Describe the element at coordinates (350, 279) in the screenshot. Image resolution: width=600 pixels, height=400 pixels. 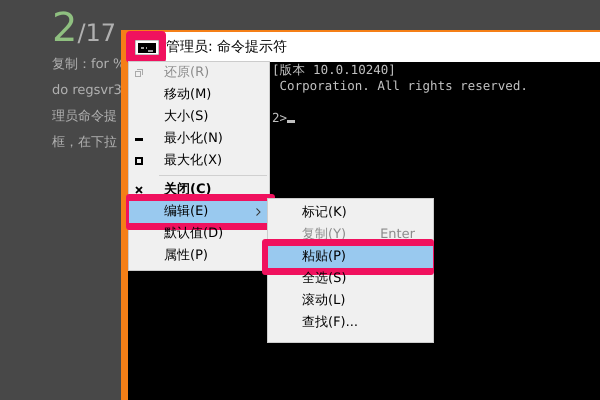
I see `menu-item: 全选(S)` at that location.